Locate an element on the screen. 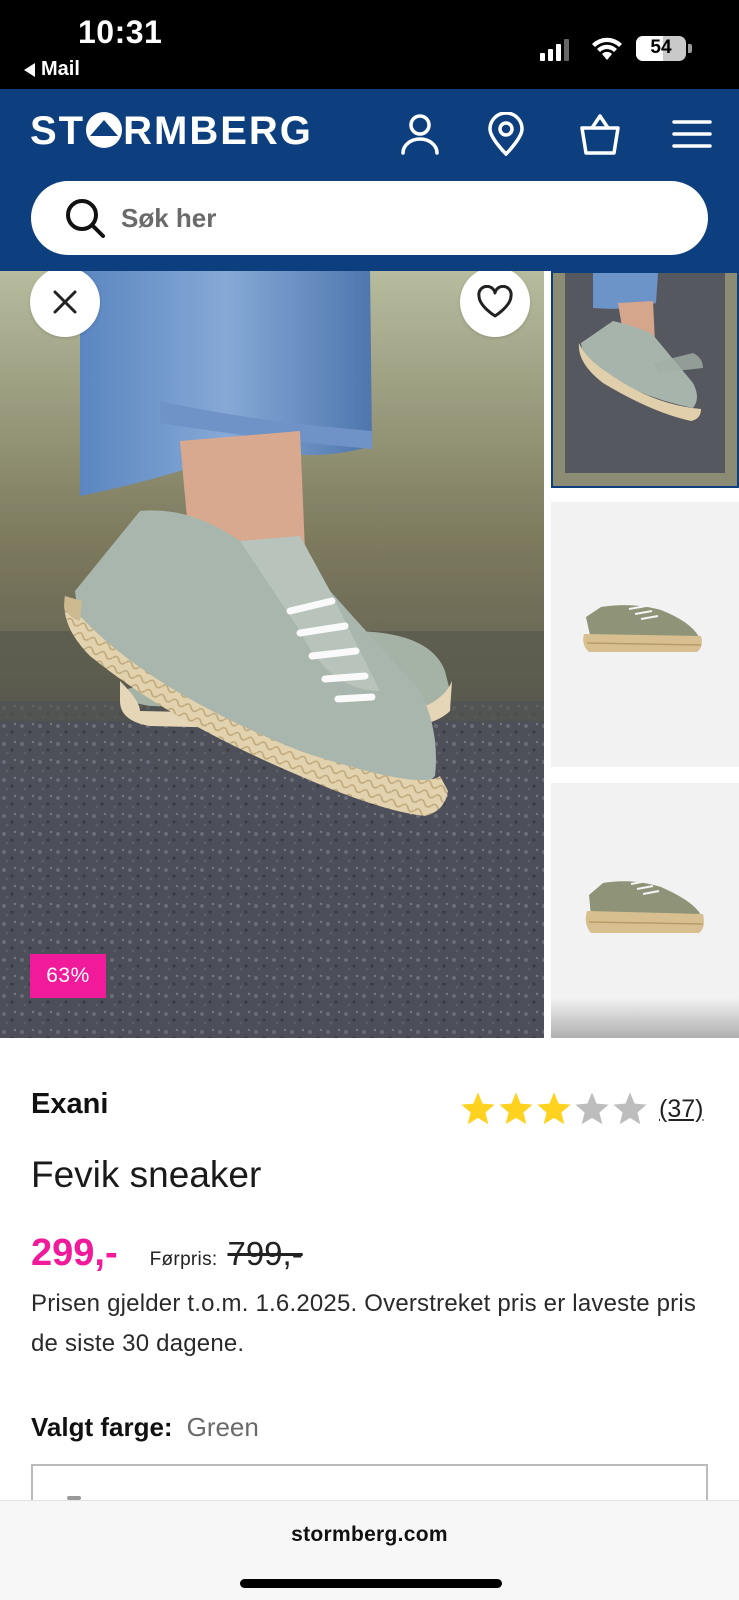  location-pin-icon is located at coordinates (506, 134).